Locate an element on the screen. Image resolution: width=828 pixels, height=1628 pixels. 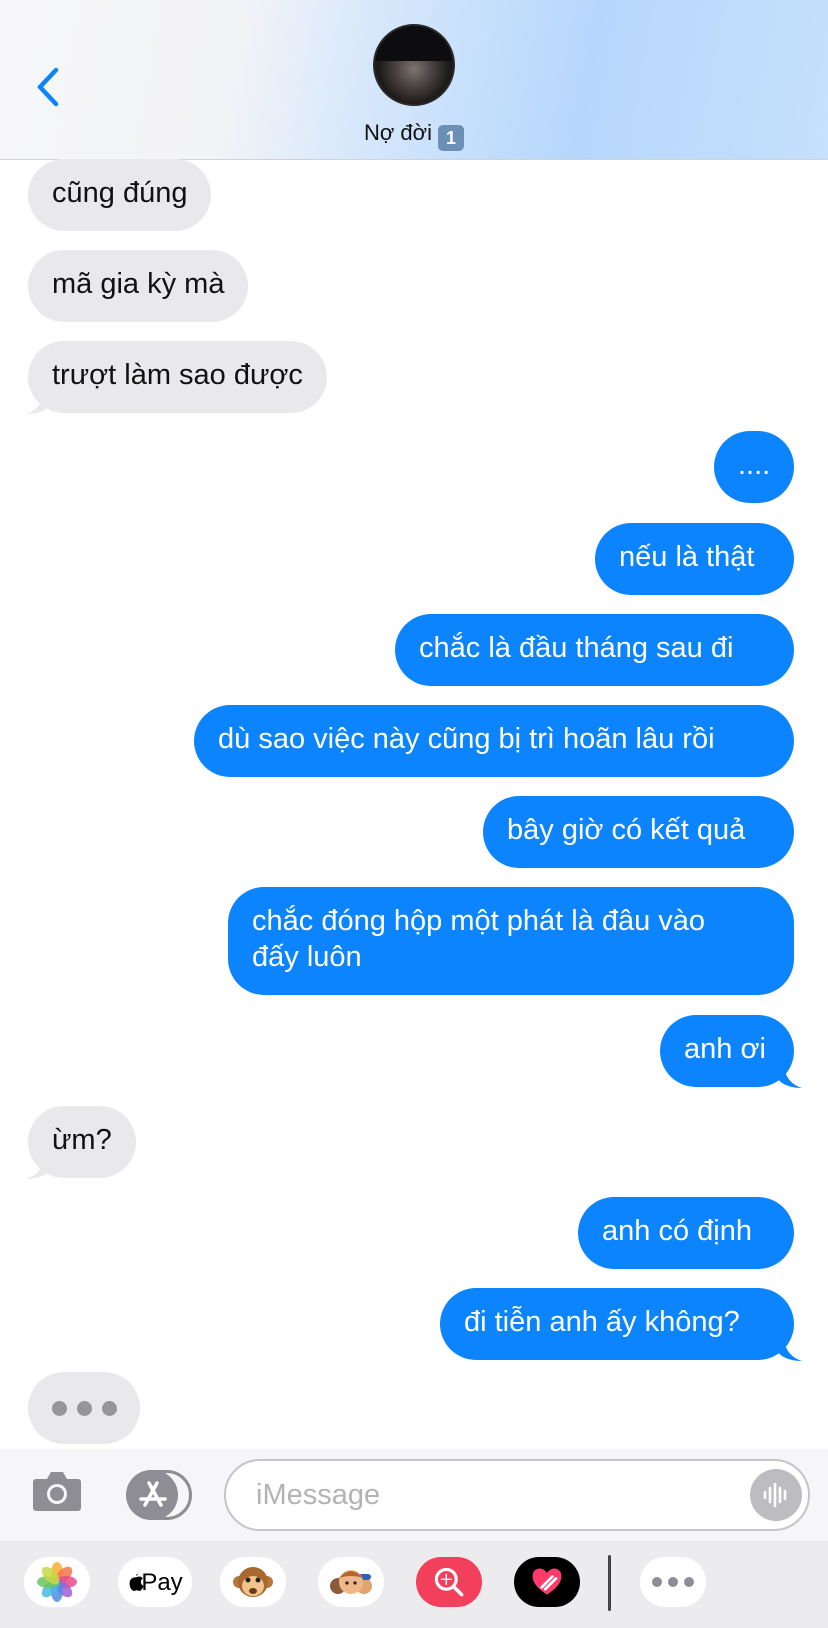
message-bubble-outgoing: dù sao việc này cũng bị trì hoãn lâu rồi is located at coordinates (494, 741).